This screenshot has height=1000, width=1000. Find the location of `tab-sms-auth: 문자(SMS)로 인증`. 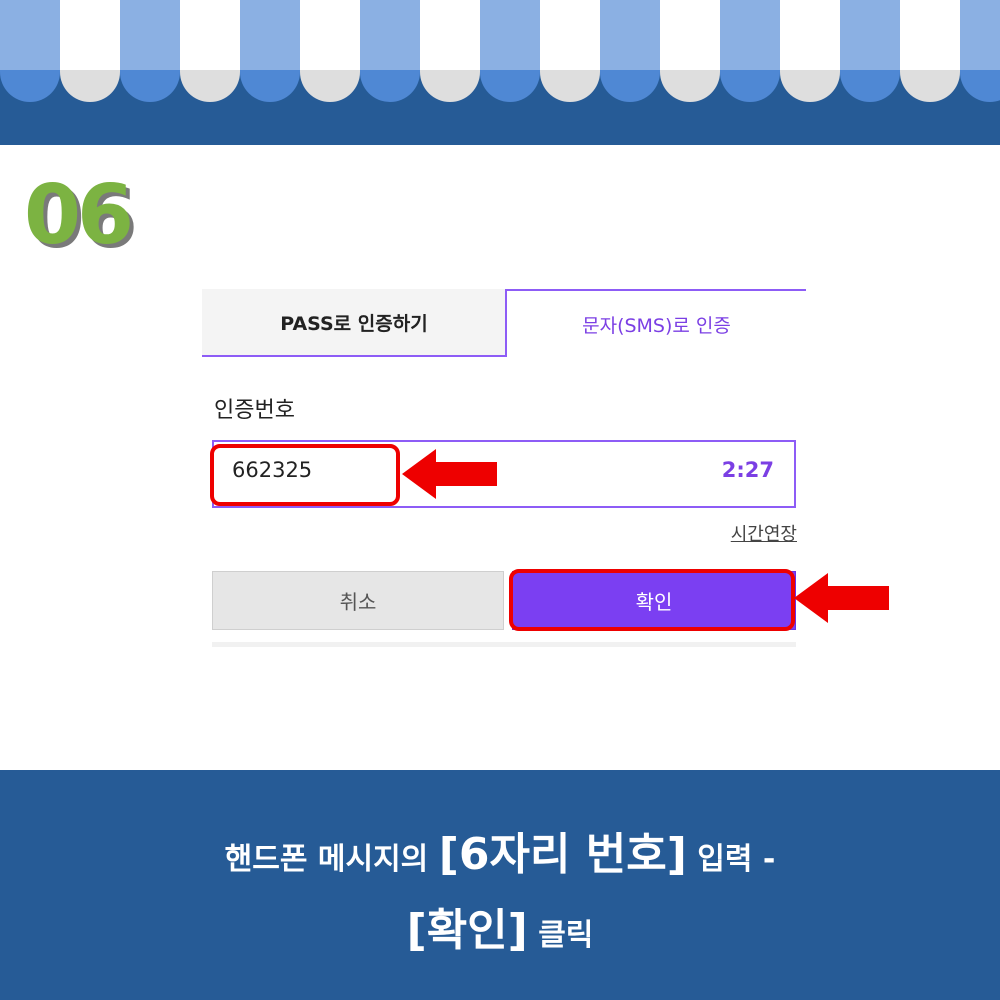

tab-sms-auth: 문자(SMS)로 인증 is located at coordinates (655, 323).